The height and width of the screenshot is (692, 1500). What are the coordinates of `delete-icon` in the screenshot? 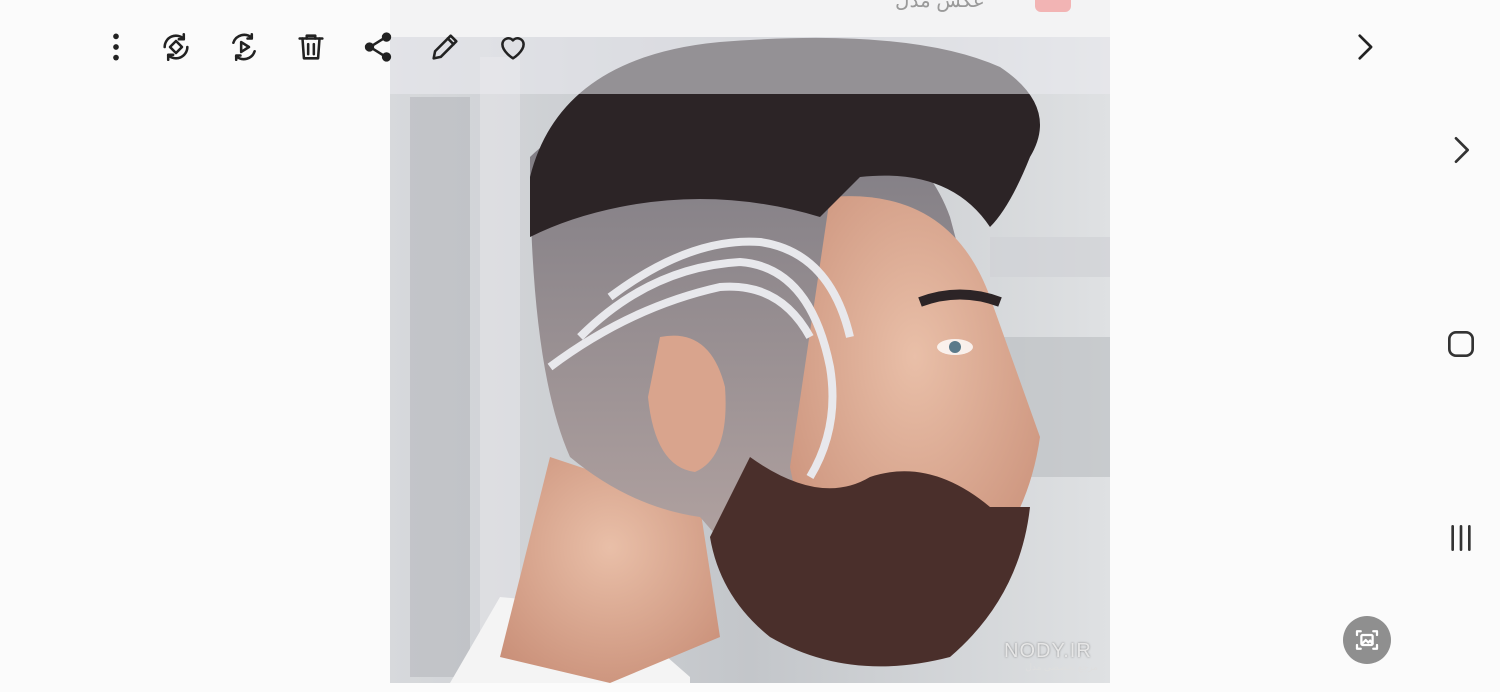 It's located at (311, 47).